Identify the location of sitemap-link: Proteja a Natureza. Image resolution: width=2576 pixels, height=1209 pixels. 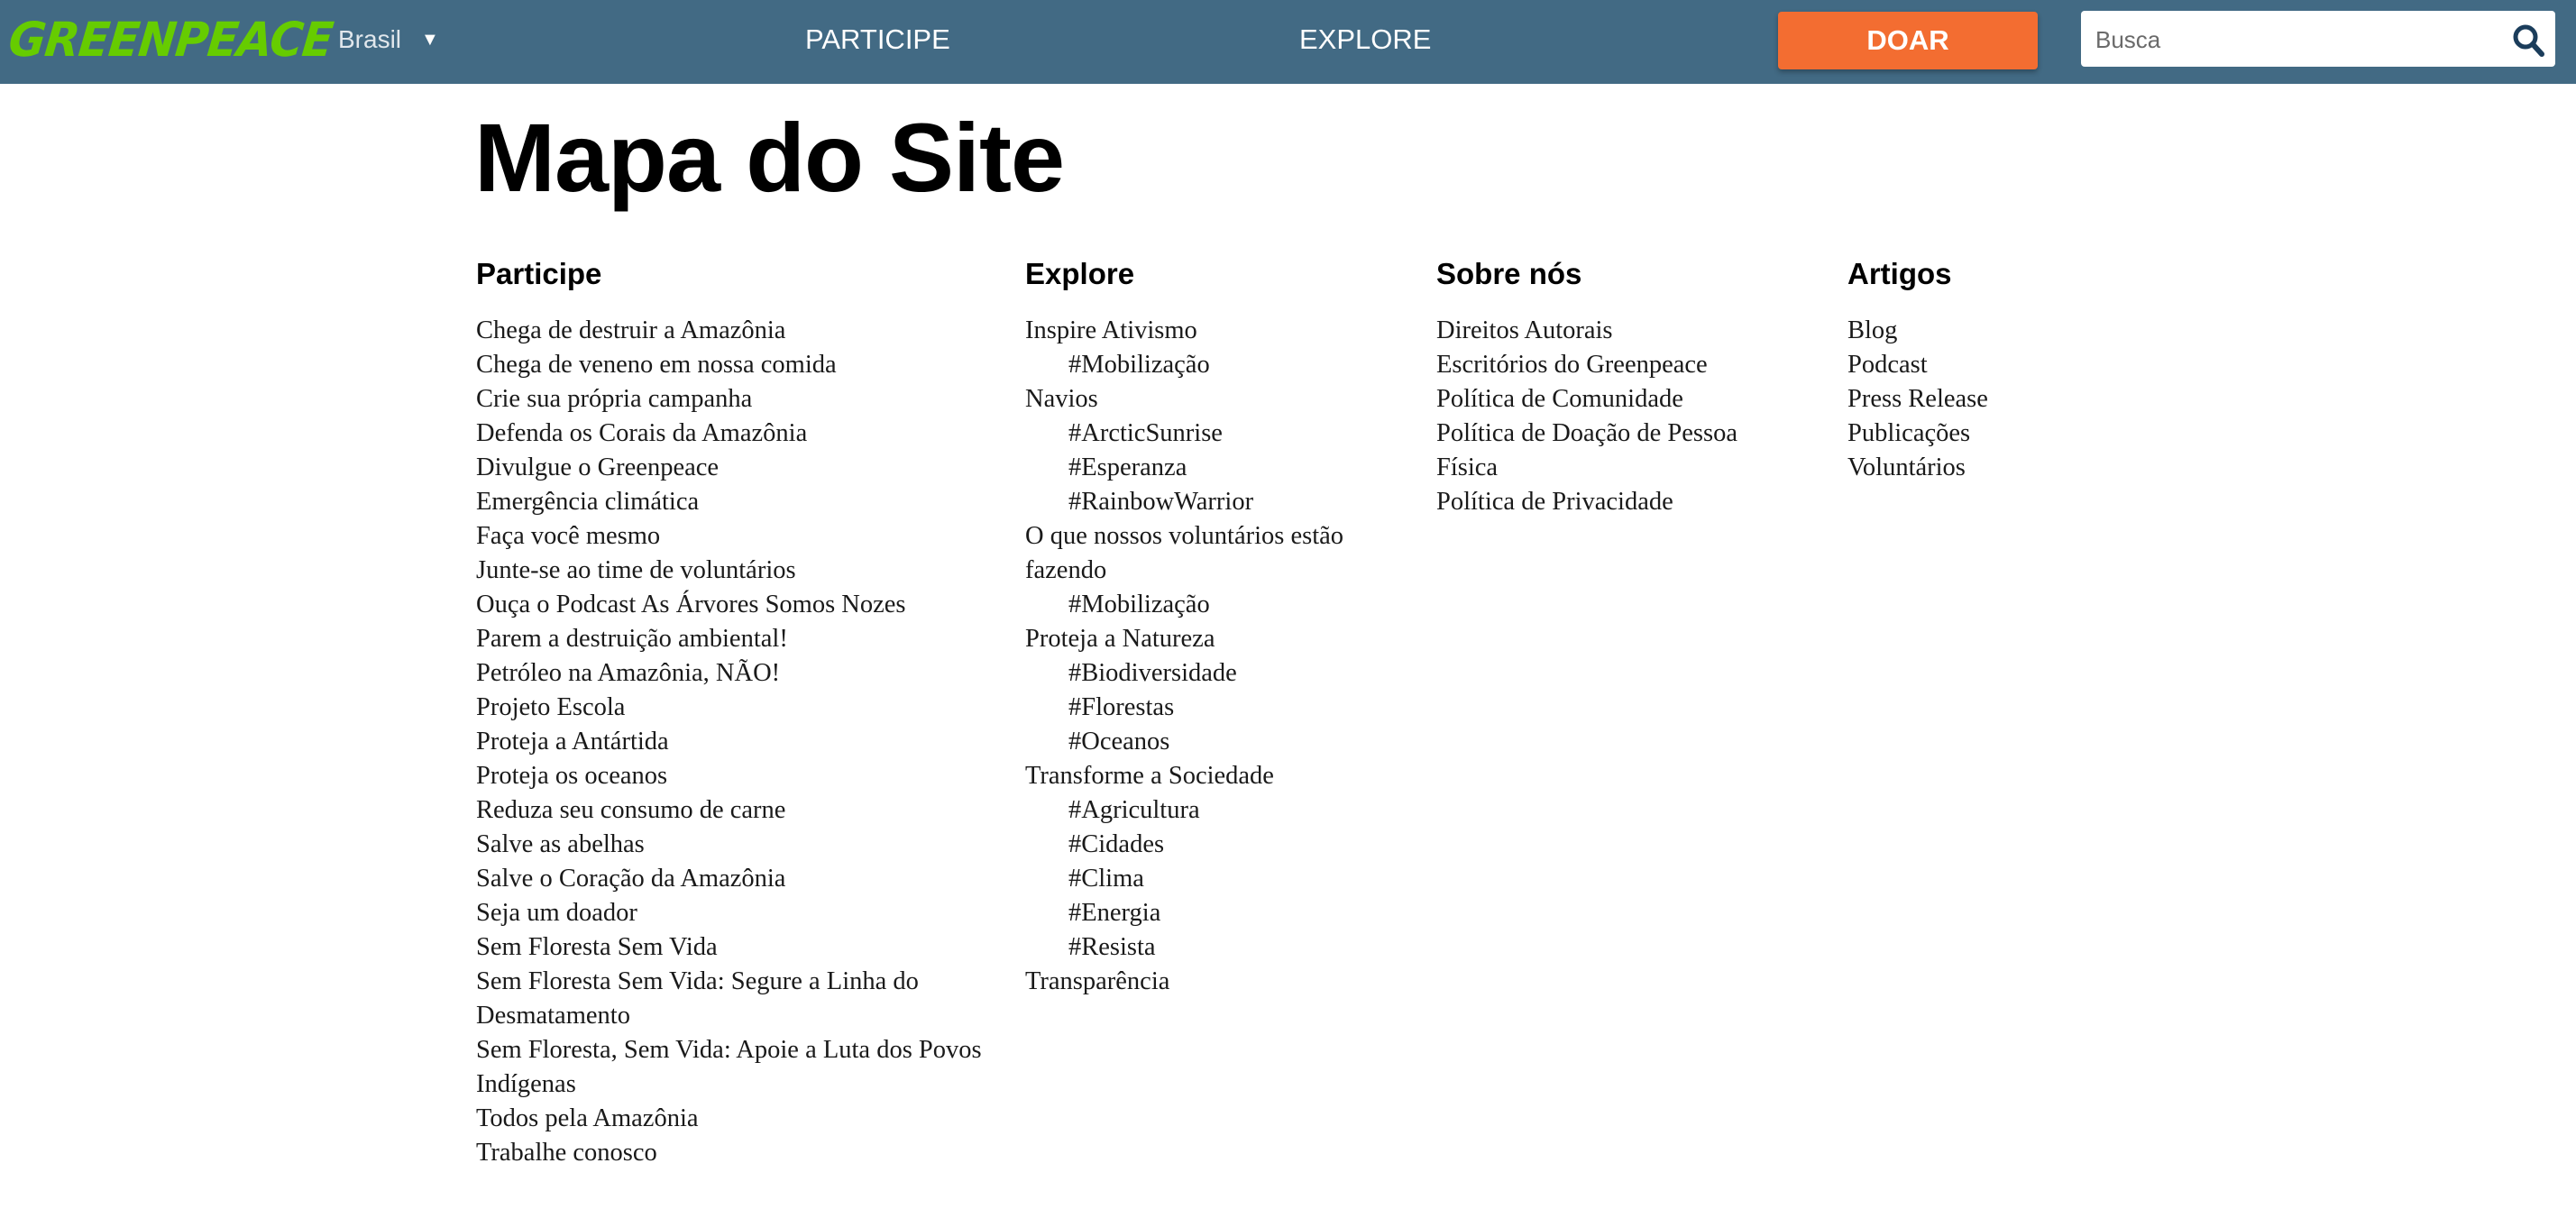
(1205, 639).